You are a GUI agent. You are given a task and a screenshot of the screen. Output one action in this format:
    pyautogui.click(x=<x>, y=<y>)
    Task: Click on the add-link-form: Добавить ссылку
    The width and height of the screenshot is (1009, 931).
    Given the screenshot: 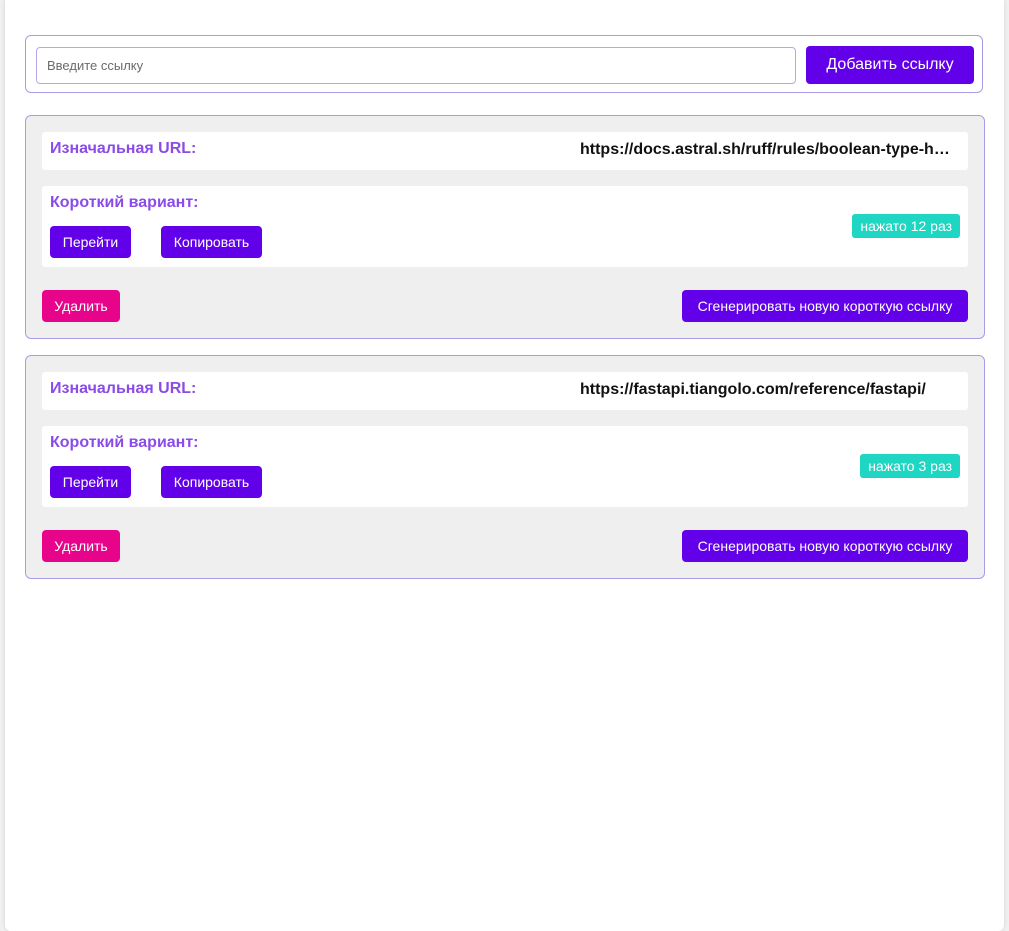 What is the action you would take?
    pyautogui.click(x=504, y=64)
    